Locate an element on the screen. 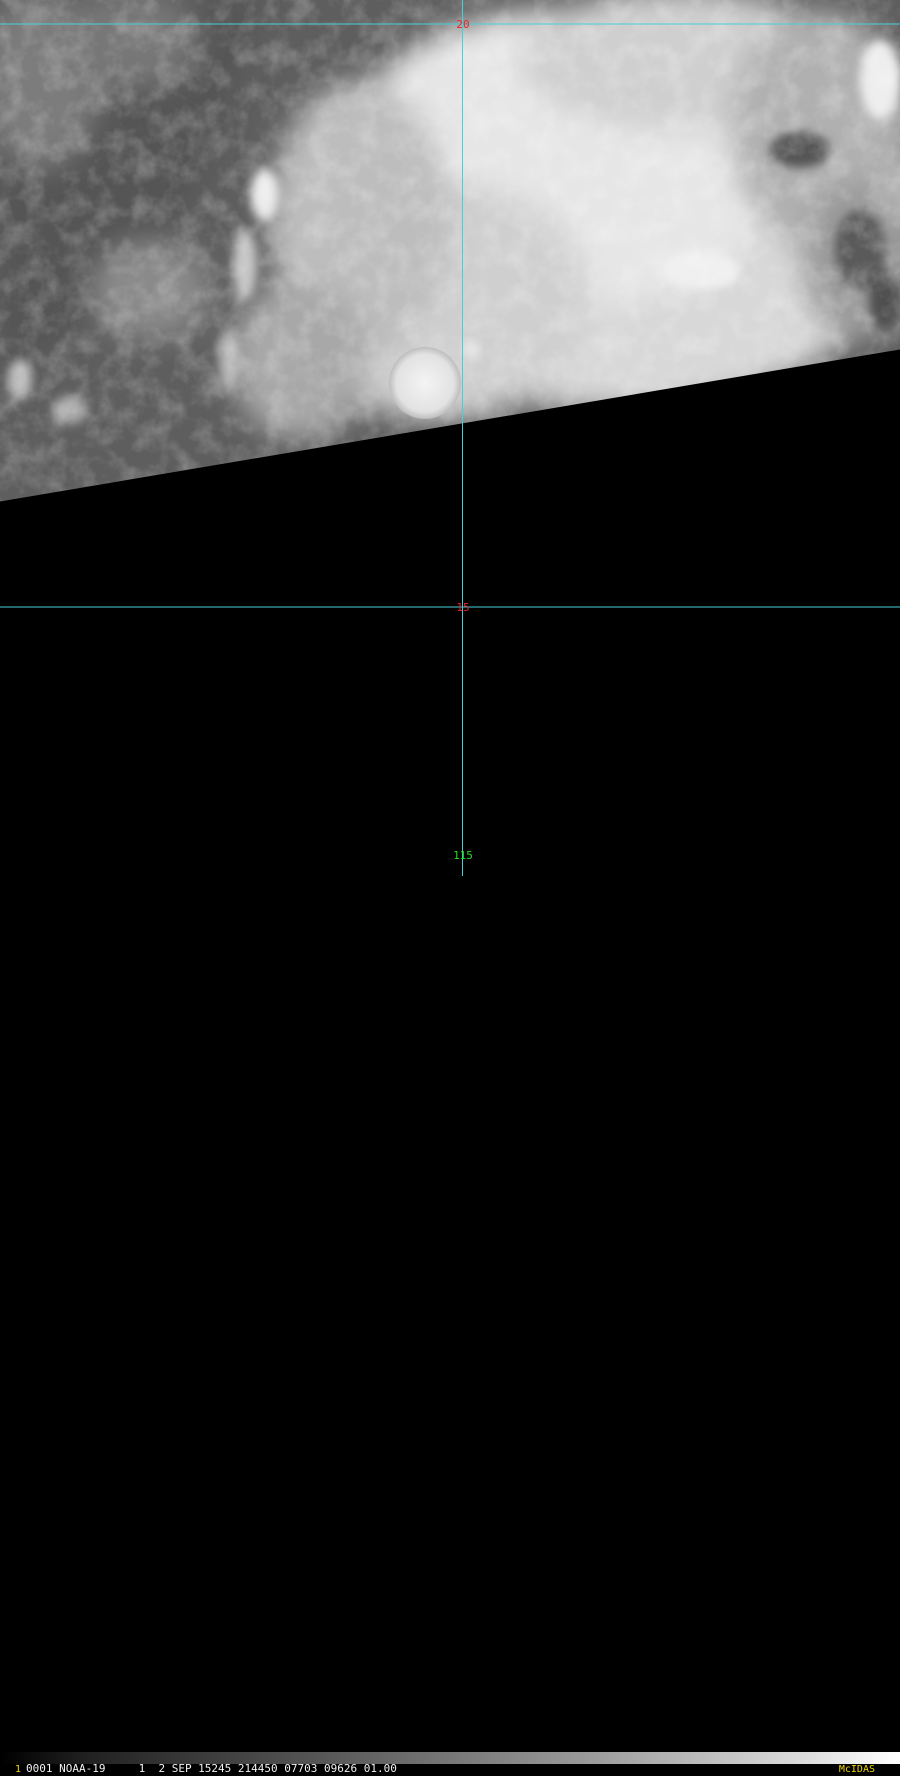 This screenshot has height=1776, width=900. mcidas-brand: McIDAS is located at coordinates (856, 1769).